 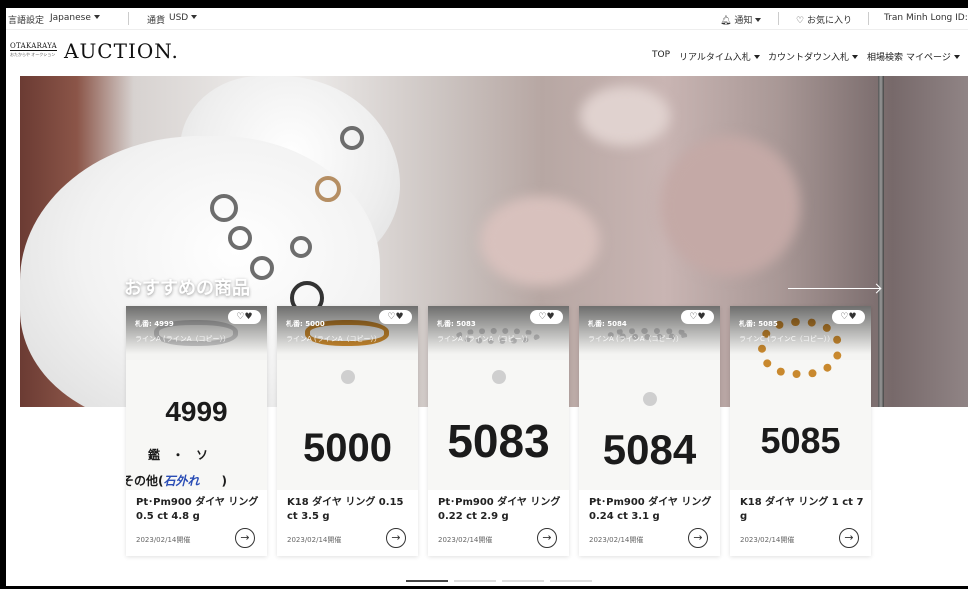 I want to click on favorites-label: お気に入り, so click(x=829, y=21).